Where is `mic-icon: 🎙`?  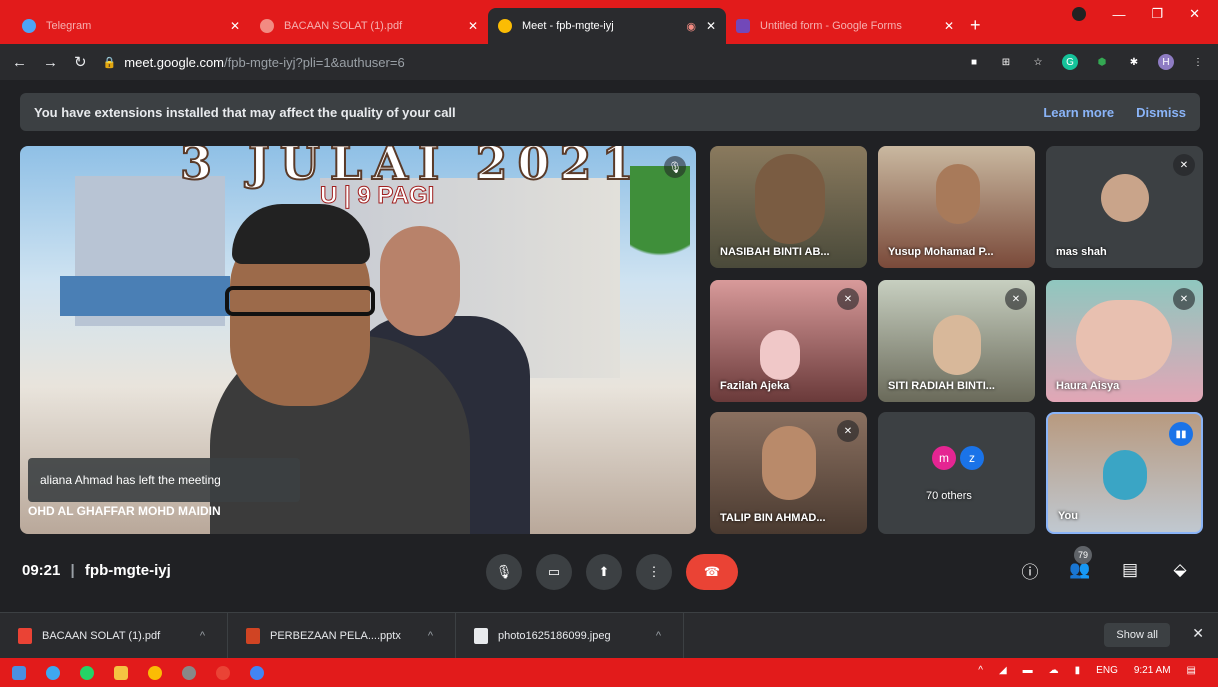
mic-icon: 🎙 is located at coordinates (504, 571).